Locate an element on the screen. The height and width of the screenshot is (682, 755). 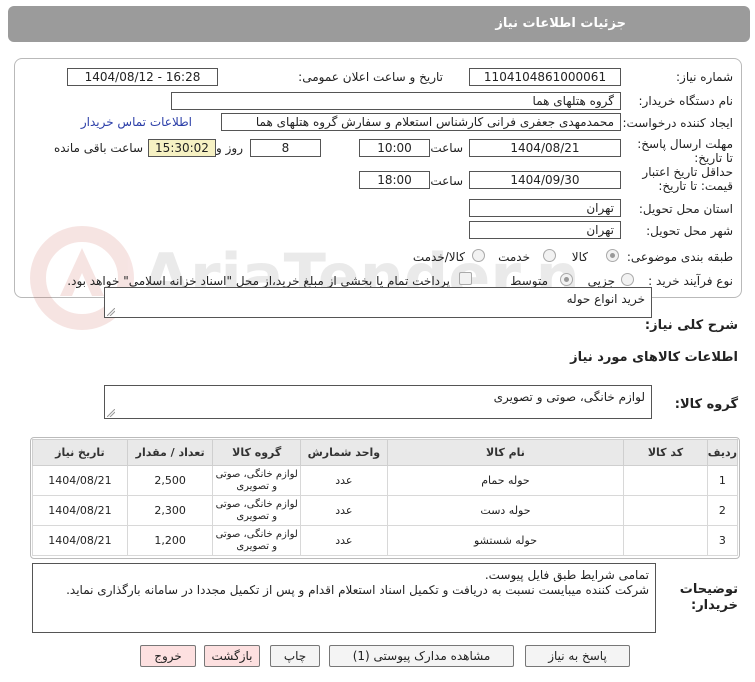
process-radio-medium is located at coordinates (566, 279).